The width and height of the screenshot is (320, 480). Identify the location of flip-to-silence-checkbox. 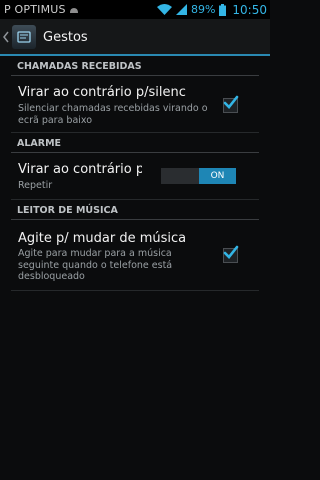
(231, 104).